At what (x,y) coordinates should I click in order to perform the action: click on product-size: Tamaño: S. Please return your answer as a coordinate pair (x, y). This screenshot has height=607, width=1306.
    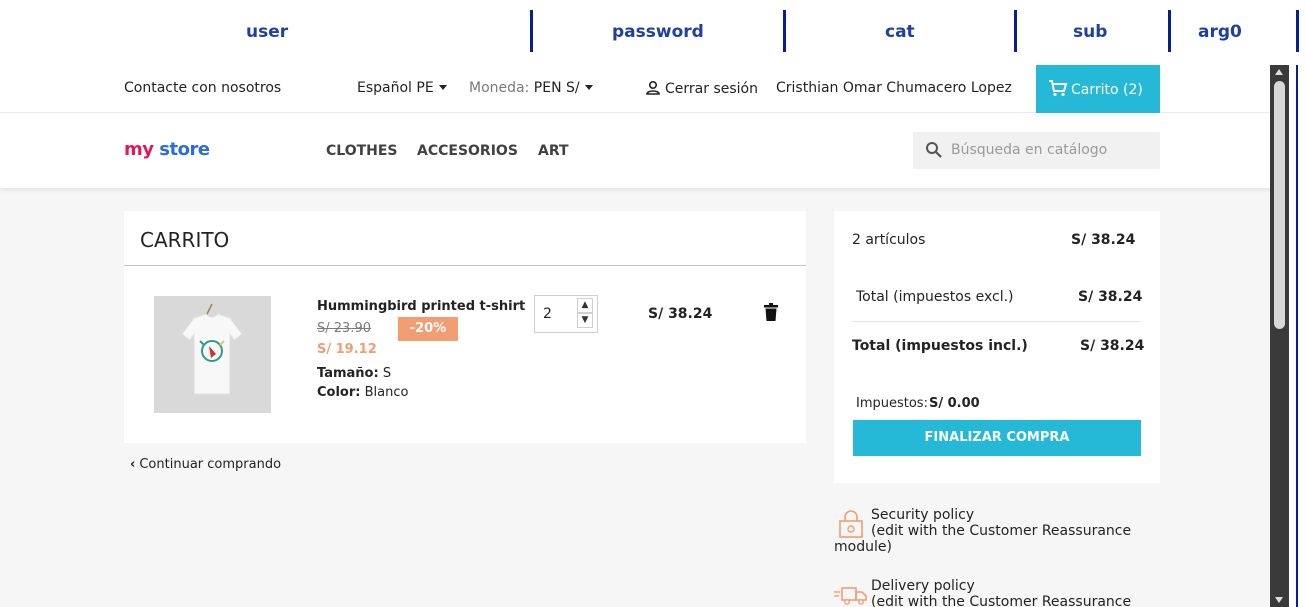
    Looking at the image, I should click on (354, 373).